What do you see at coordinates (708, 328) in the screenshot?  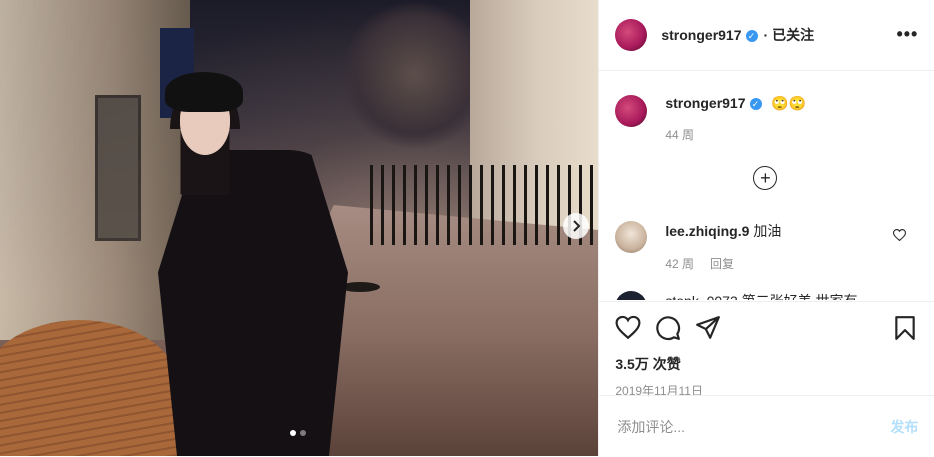 I see `share-icon` at bounding box center [708, 328].